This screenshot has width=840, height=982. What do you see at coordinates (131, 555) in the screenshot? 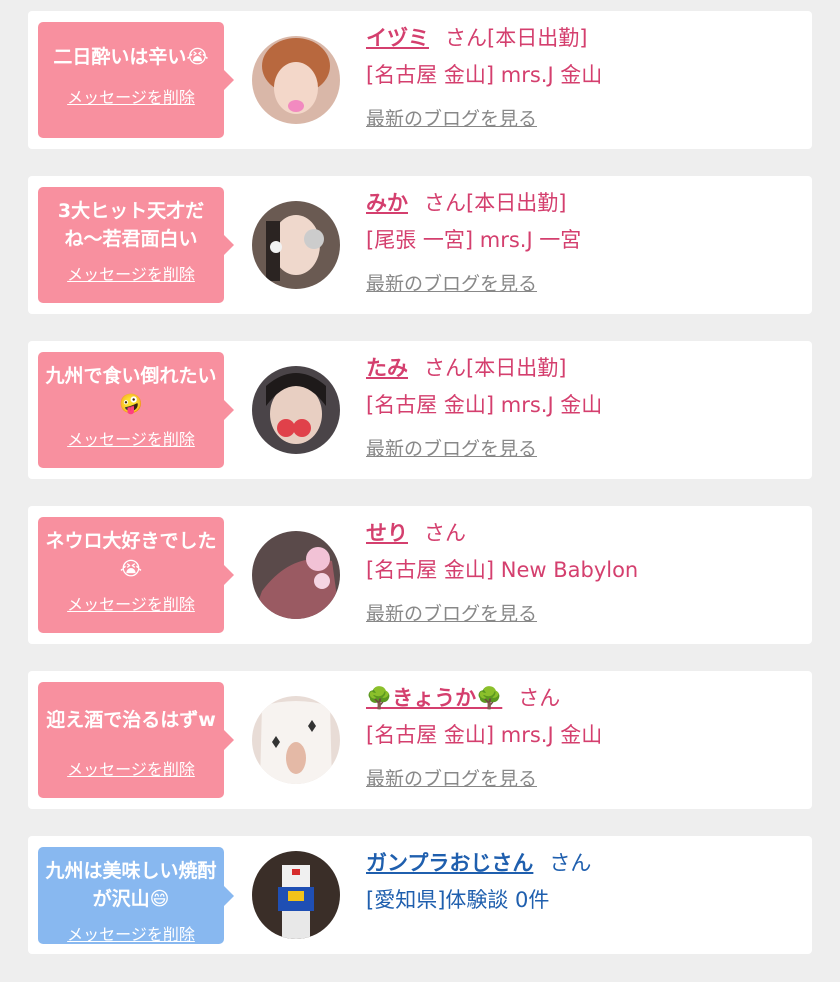
I see `message-text: ネウロ大好きでした😭` at bounding box center [131, 555].